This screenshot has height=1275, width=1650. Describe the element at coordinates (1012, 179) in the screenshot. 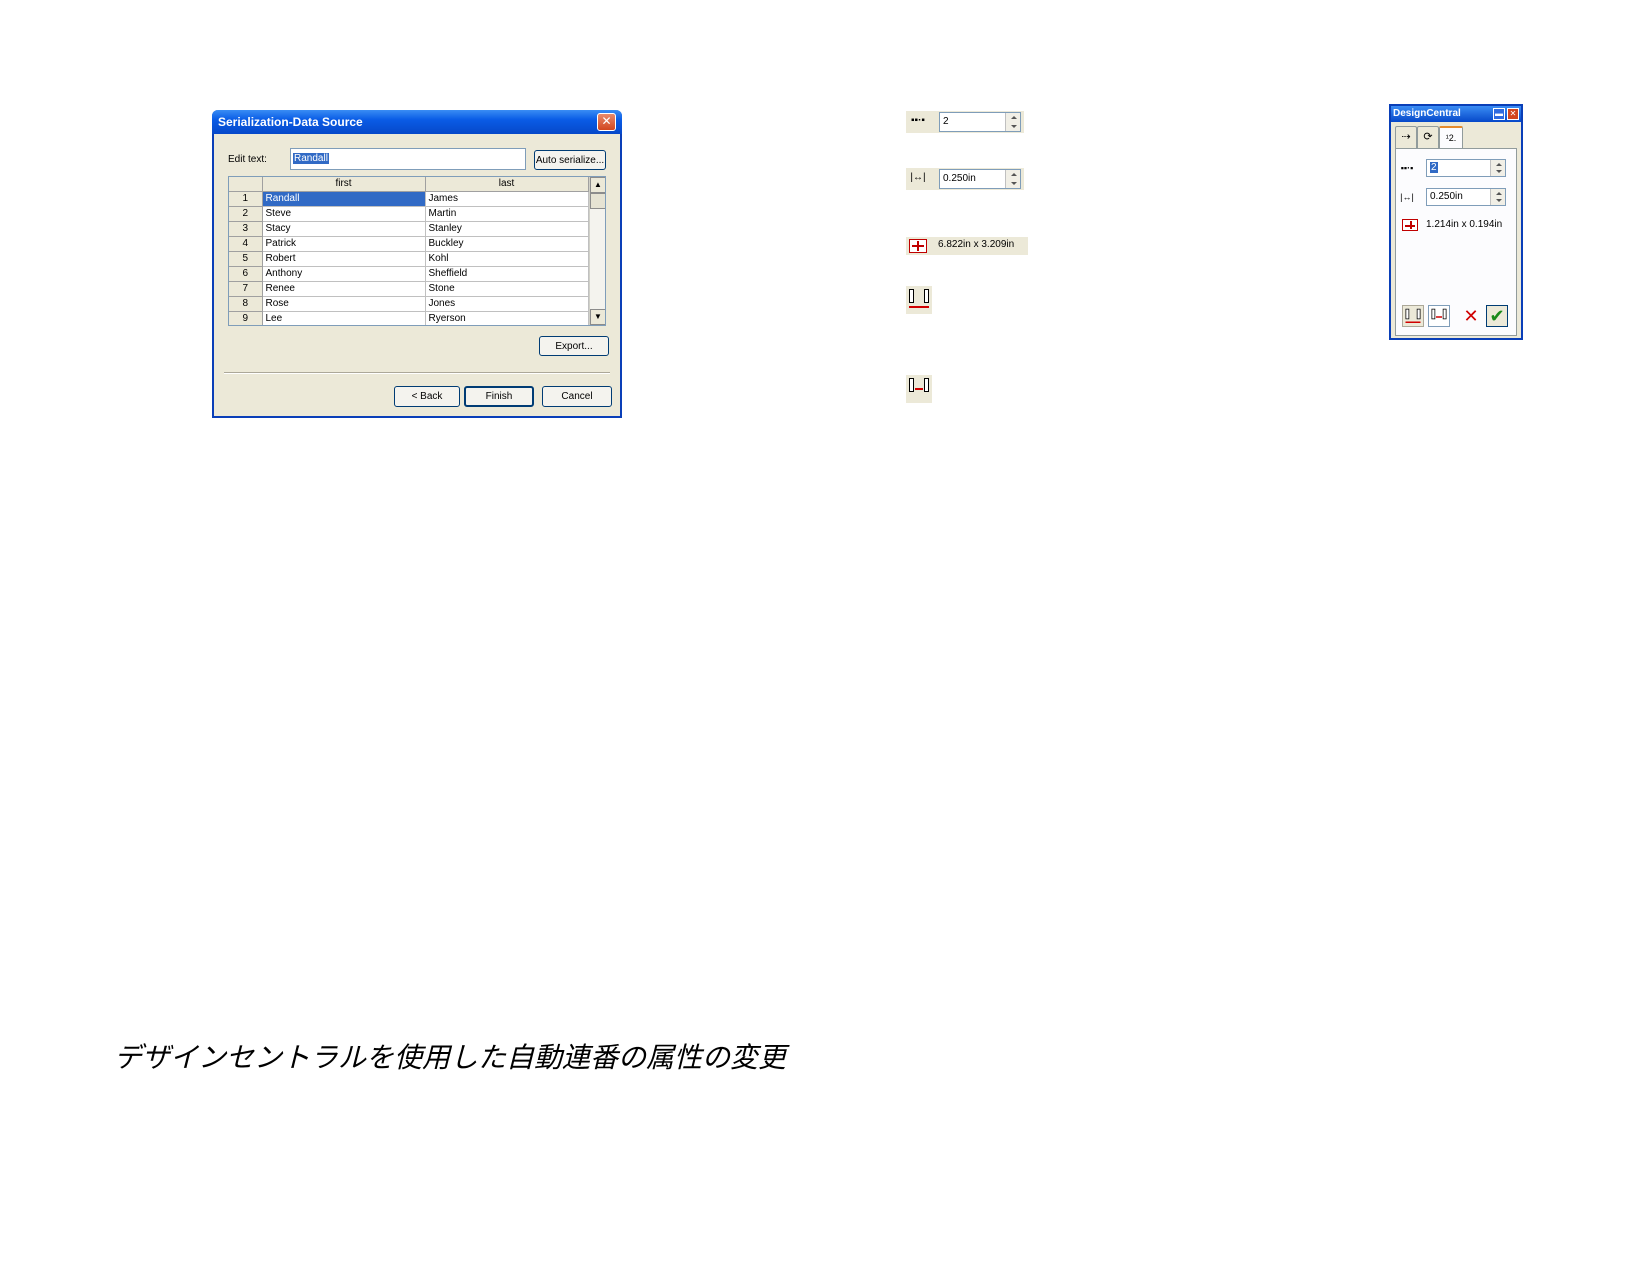

I see `spacing-spin-arrows` at that location.